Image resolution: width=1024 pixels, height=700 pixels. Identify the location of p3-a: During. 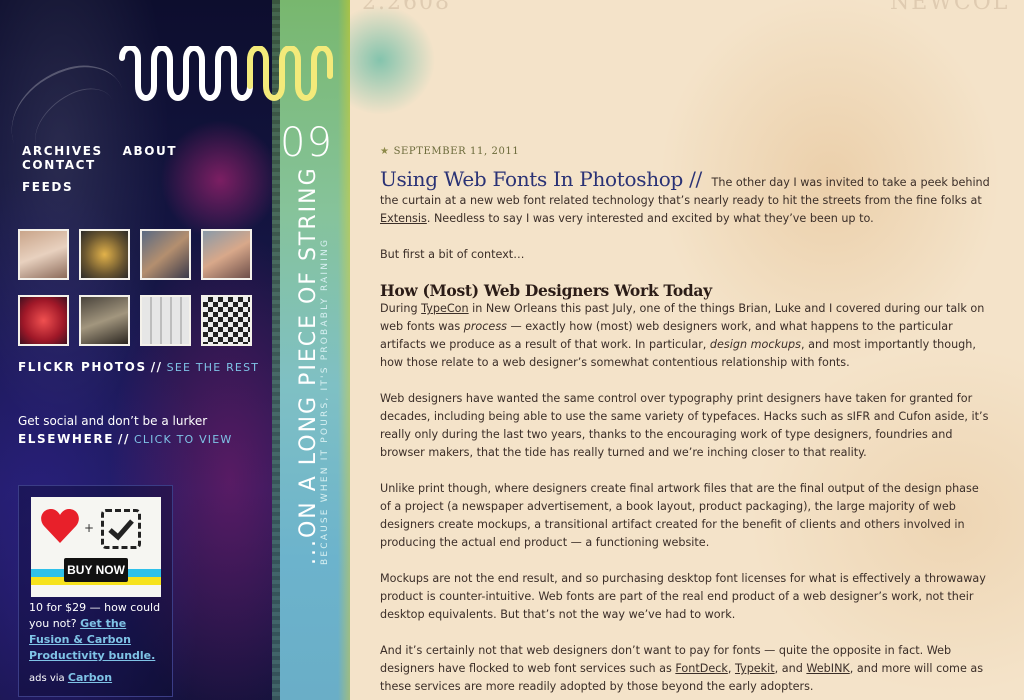
(401, 308).